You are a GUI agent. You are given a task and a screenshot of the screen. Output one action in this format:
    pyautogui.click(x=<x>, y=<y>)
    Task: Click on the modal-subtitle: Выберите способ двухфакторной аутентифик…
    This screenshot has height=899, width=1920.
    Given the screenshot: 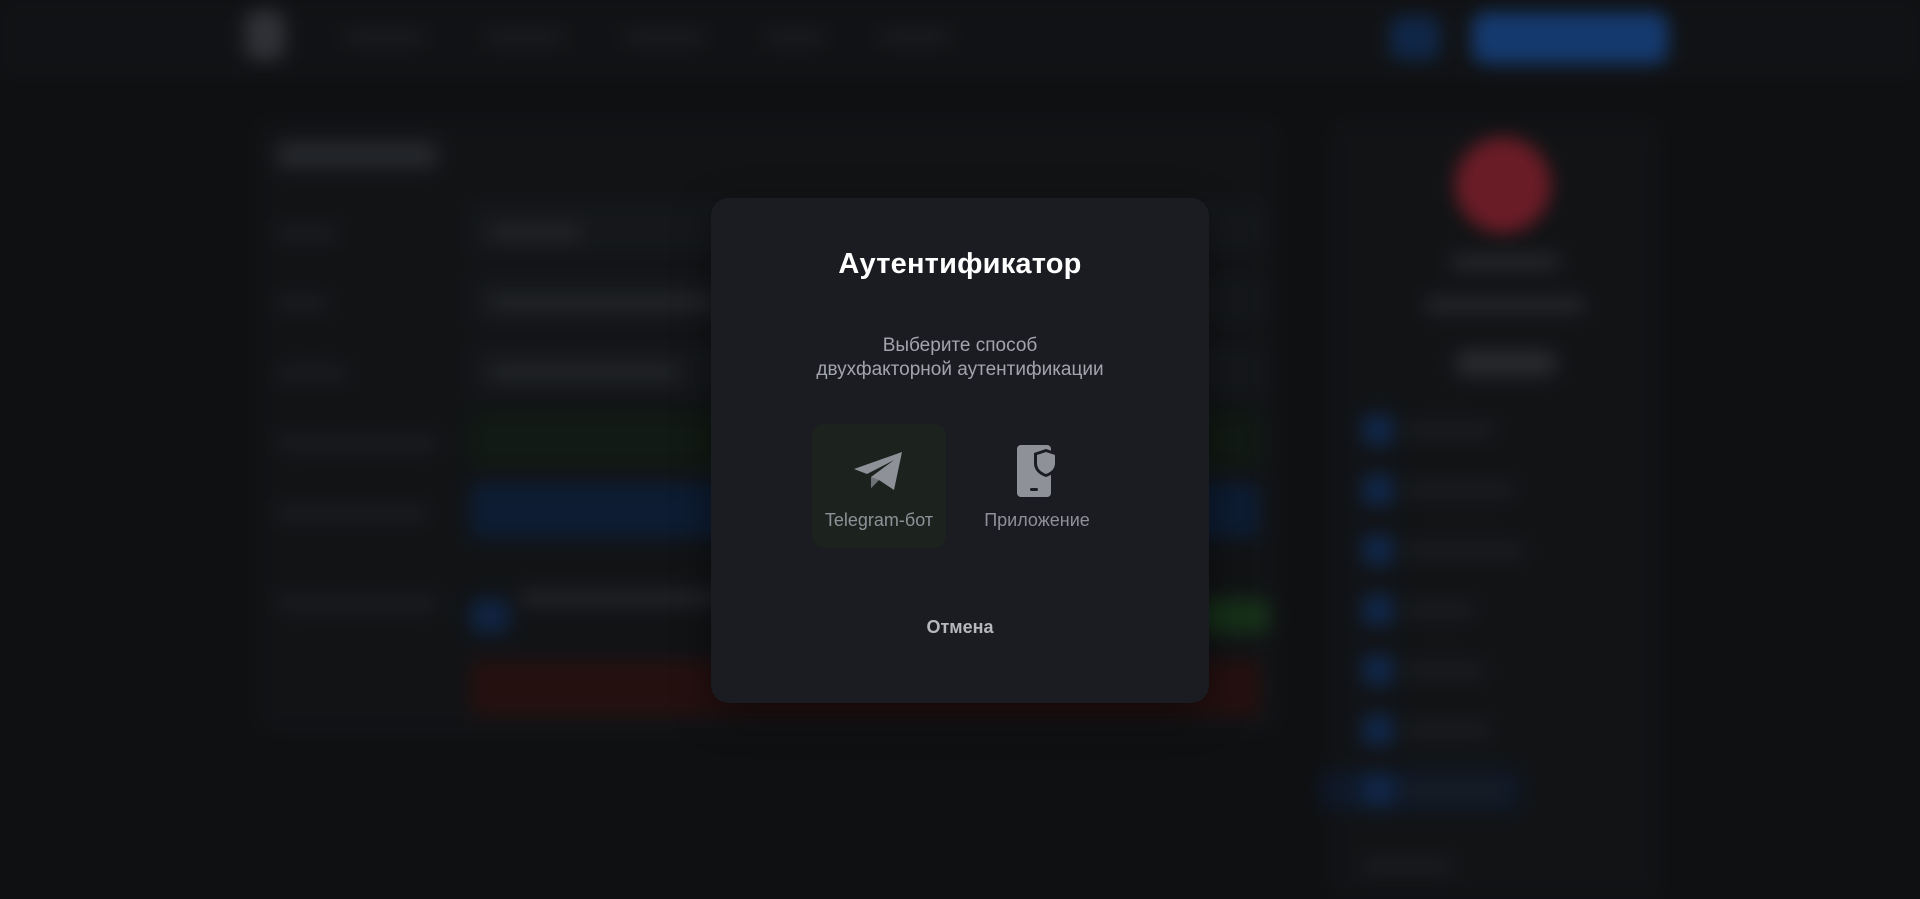 What is the action you would take?
    pyautogui.click(x=960, y=358)
    